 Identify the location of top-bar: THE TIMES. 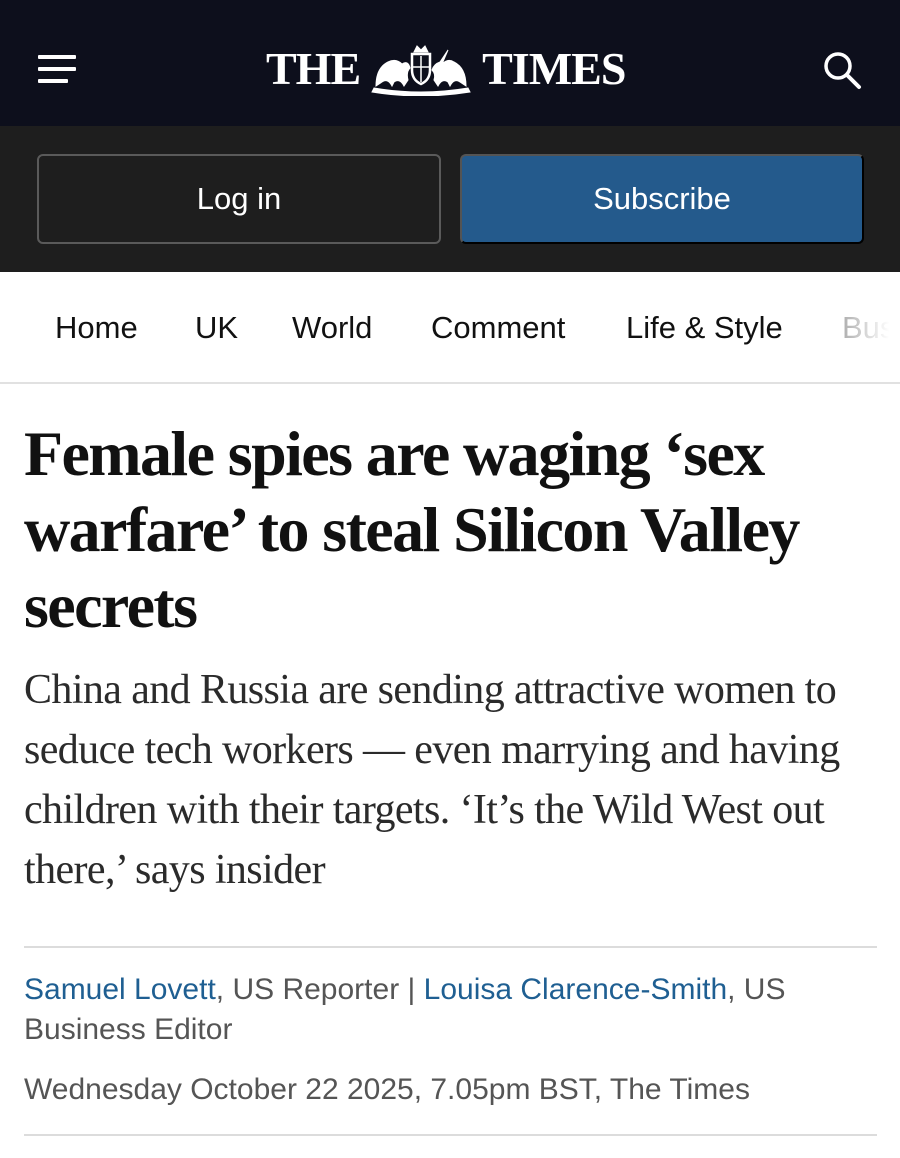
(450, 63).